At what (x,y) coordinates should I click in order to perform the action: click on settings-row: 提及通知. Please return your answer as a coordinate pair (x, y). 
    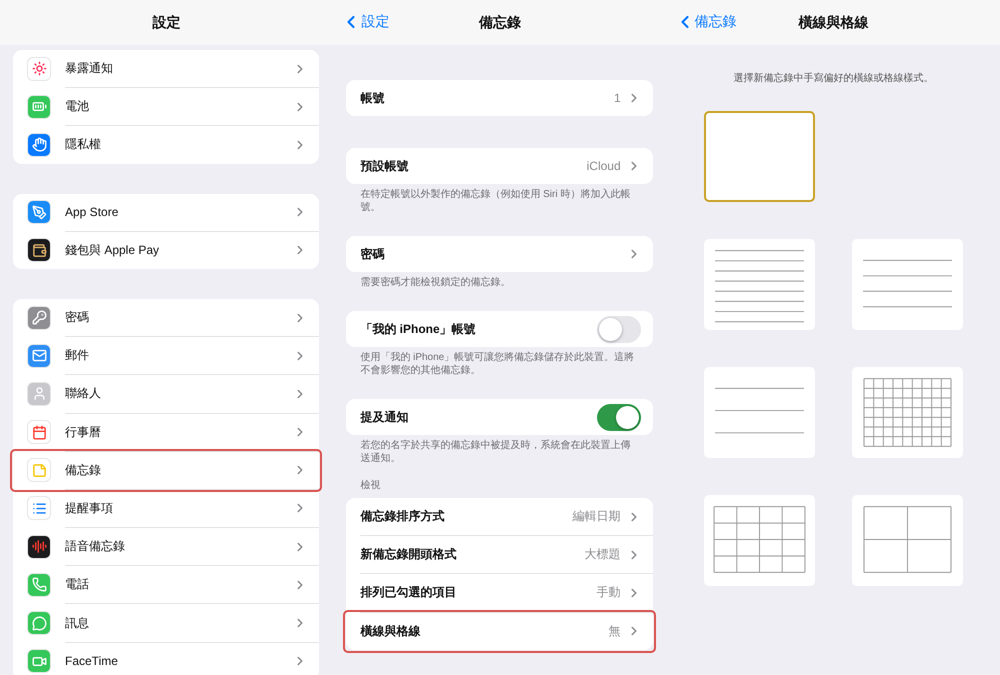
    Looking at the image, I should click on (499, 417).